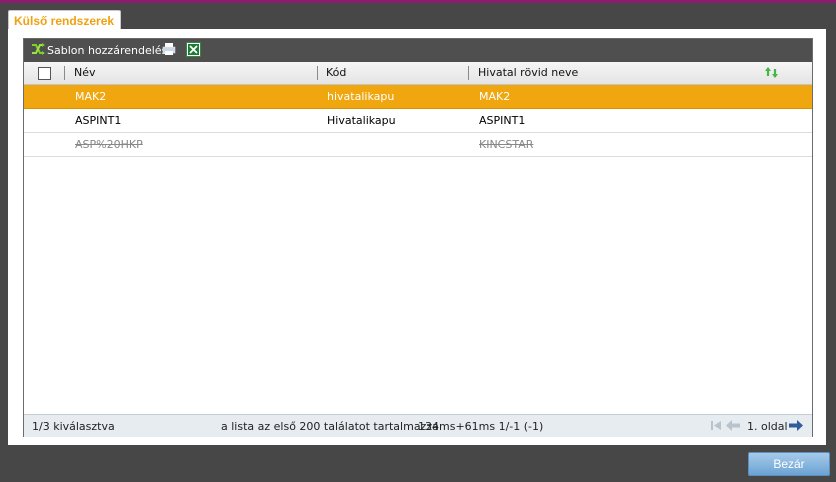  I want to click on cell-hivatal: MAK2, so click(495, 96).